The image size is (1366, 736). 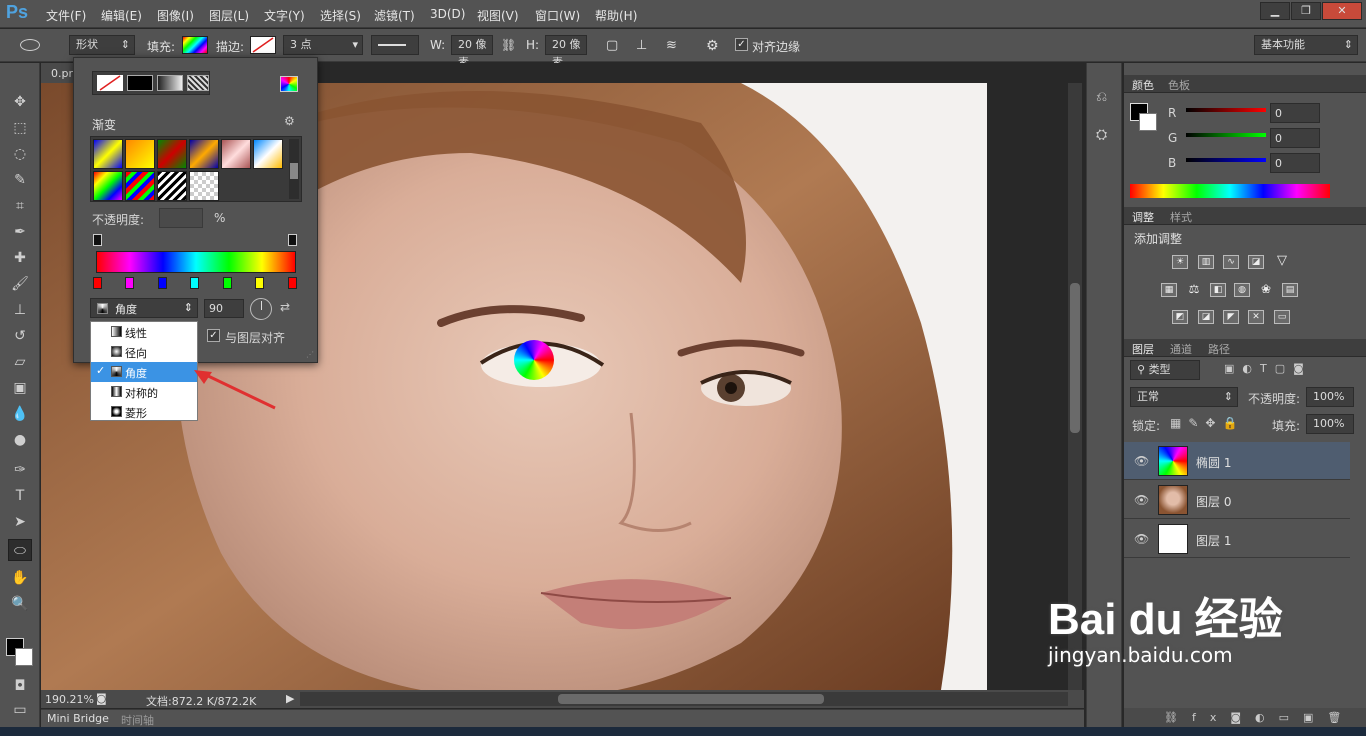 What do you see at coordinates (508, 45) in the screenshot?
I see `link-icon: ⛓` at bounding box center [508, 45].